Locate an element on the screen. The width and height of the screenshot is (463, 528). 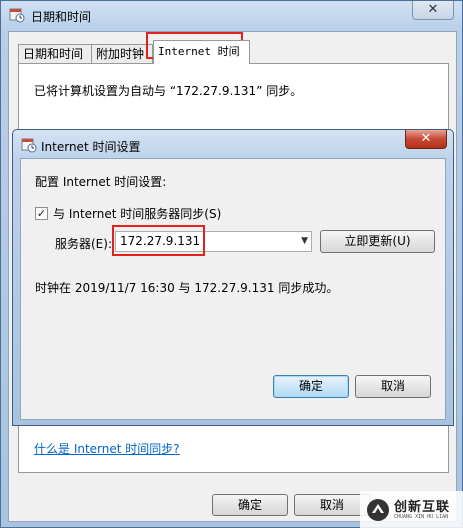
watermark-text: 创新互联 is located at coordinates (422, 507).